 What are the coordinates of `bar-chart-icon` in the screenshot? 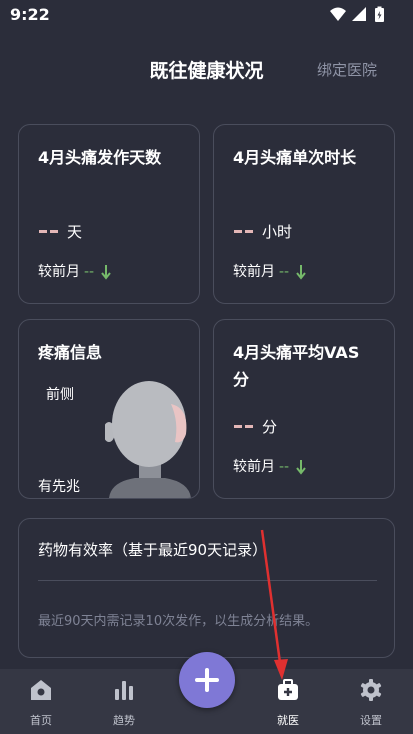 It's located at (124, 690).